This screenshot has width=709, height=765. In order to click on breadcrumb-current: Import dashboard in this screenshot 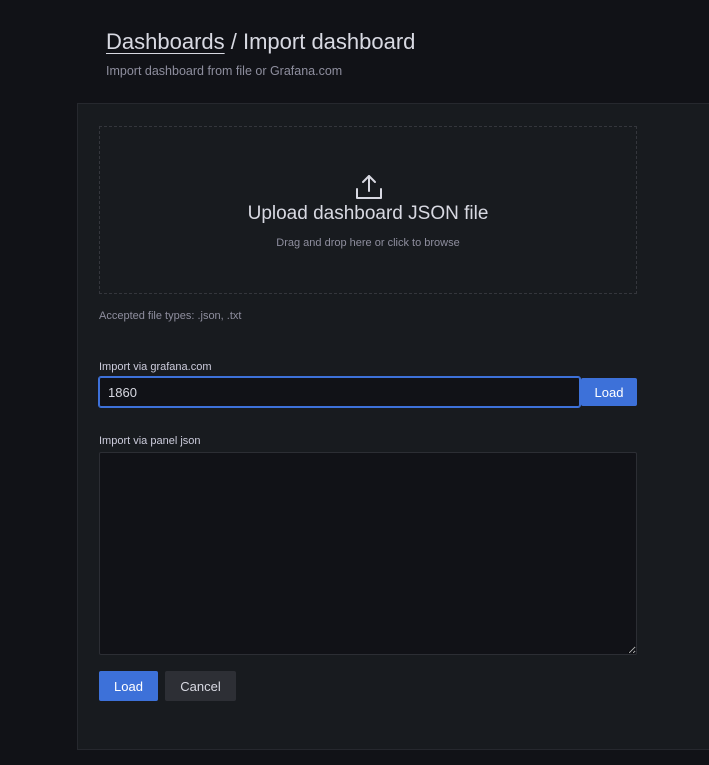, I will do `click(329, 41)`.